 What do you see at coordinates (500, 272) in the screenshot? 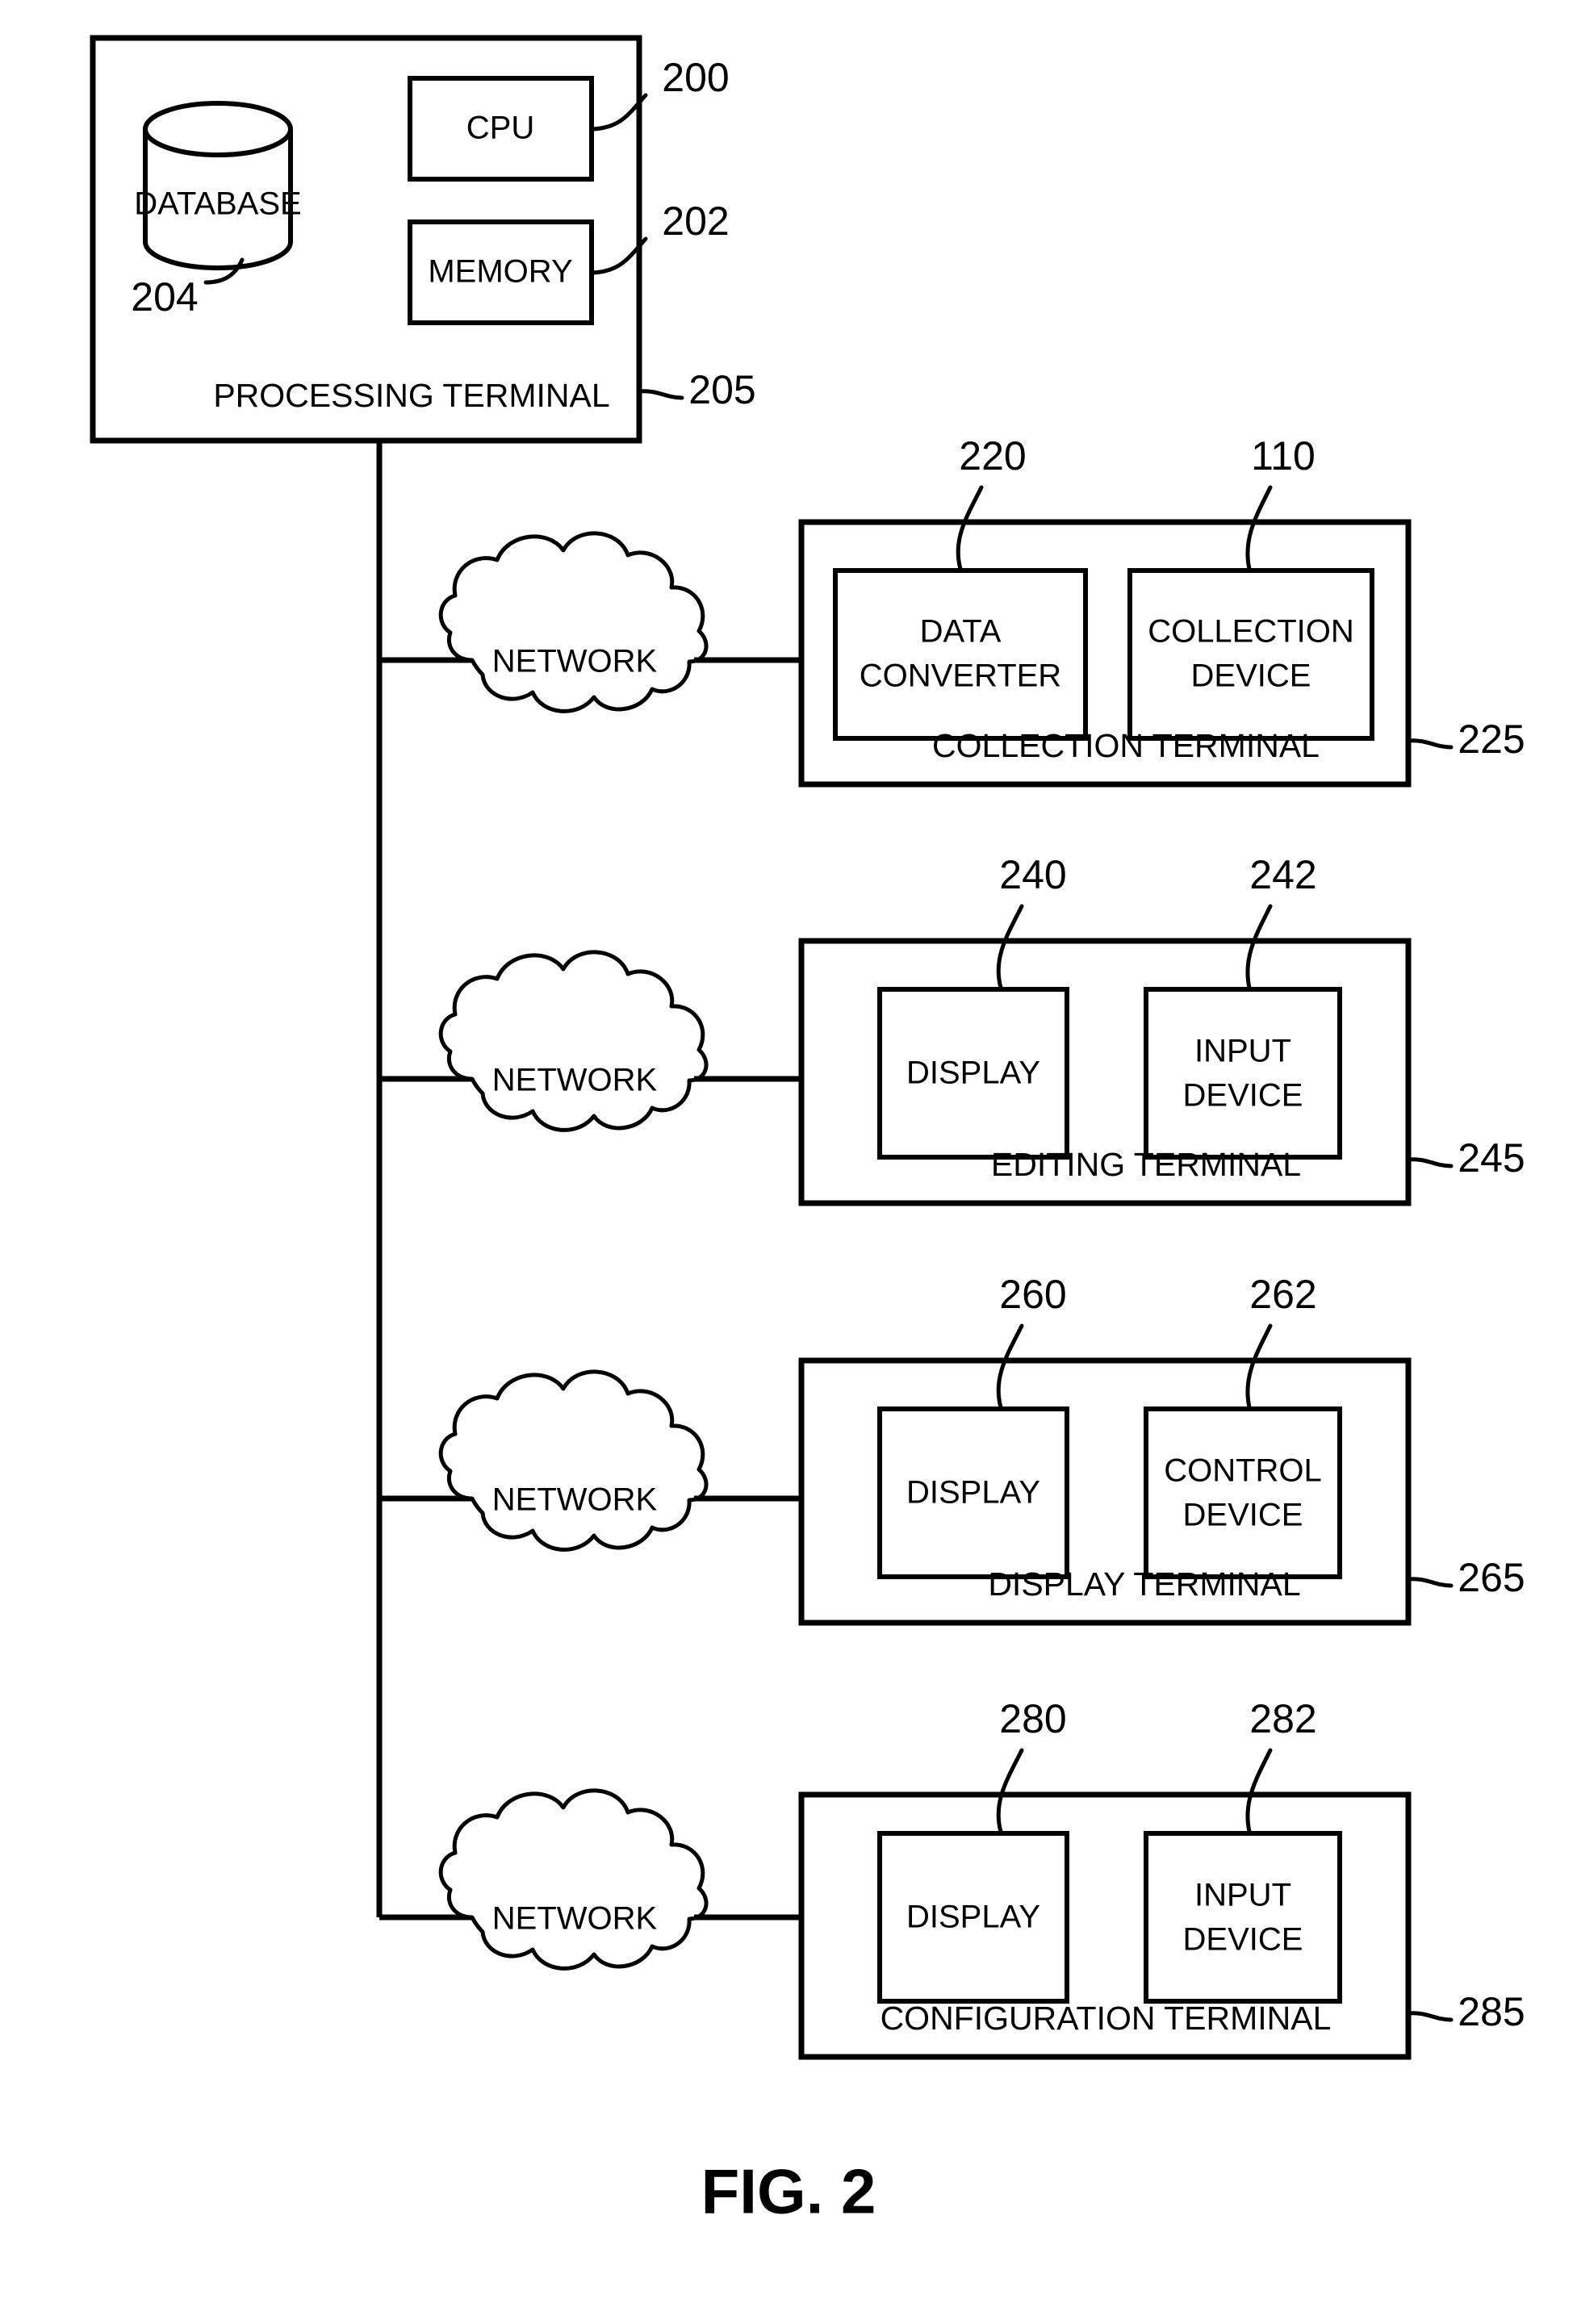
I see `memory-label: MEMORY` at bounding box center [500, 272].